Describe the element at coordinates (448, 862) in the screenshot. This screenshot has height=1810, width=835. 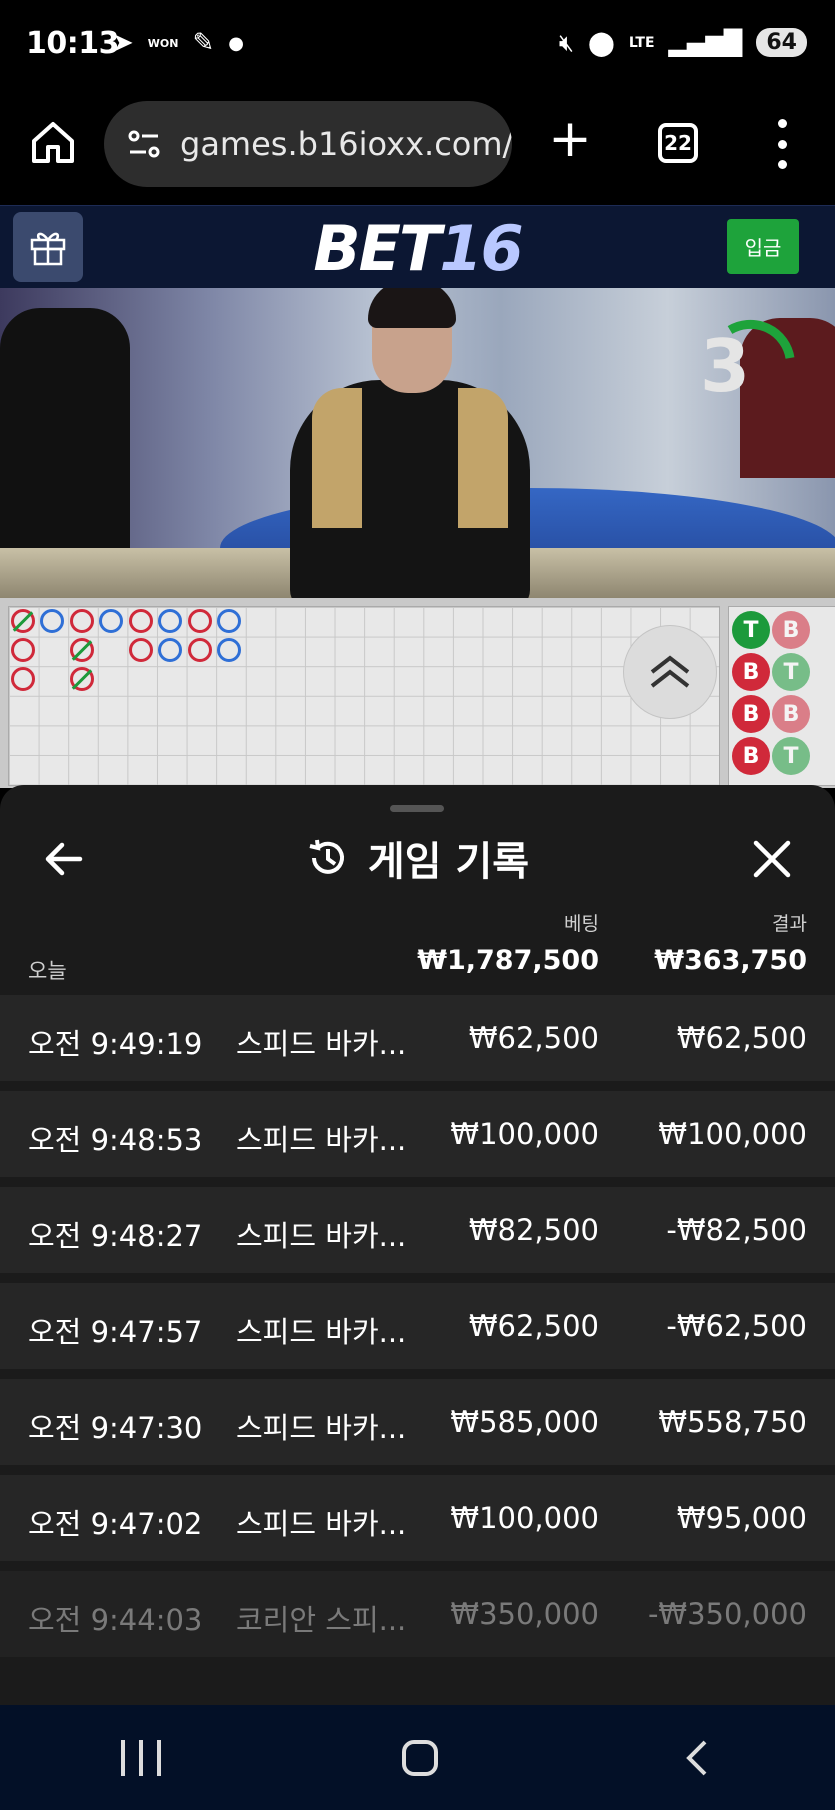
I see `history-title: 게임 기록` at that location.